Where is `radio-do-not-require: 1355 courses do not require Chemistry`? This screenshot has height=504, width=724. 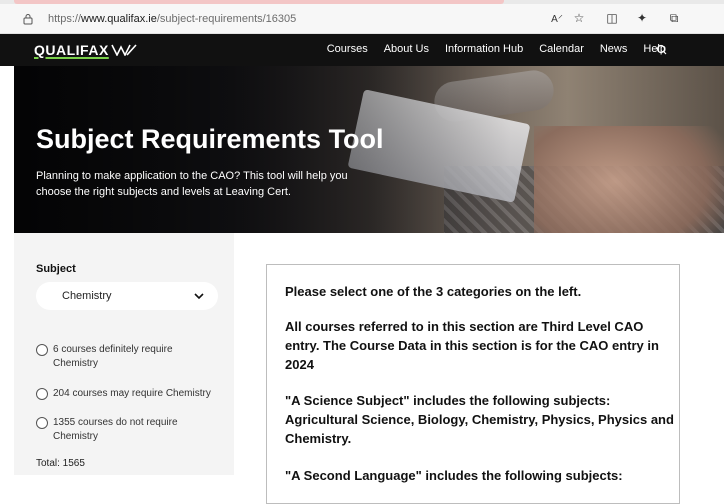 radio-do-not-require: 1355 courses do not require Chemistry is located at coordinates (124, 430).